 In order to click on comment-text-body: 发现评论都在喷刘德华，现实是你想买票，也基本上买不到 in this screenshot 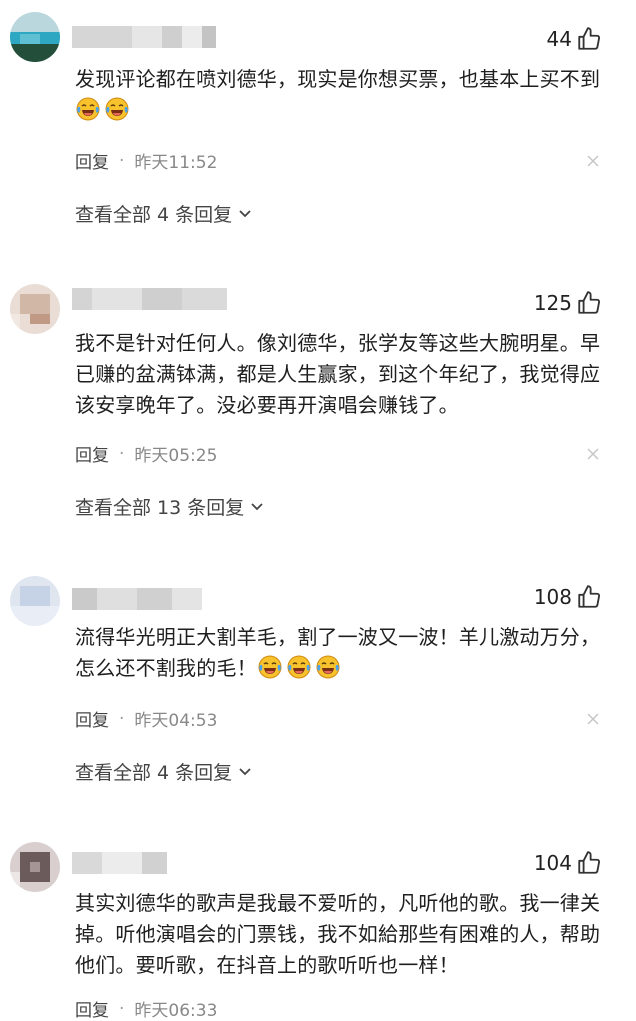, I will do `click(338, 79)`.